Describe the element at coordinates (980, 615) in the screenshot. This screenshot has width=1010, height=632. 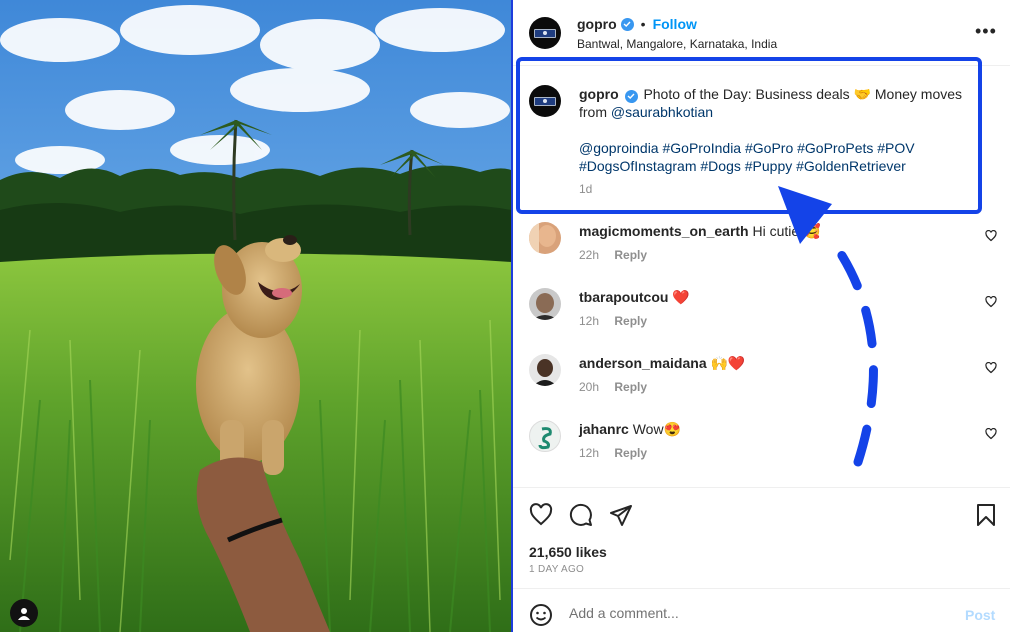
I see `post-comment-button: Post` at that location.